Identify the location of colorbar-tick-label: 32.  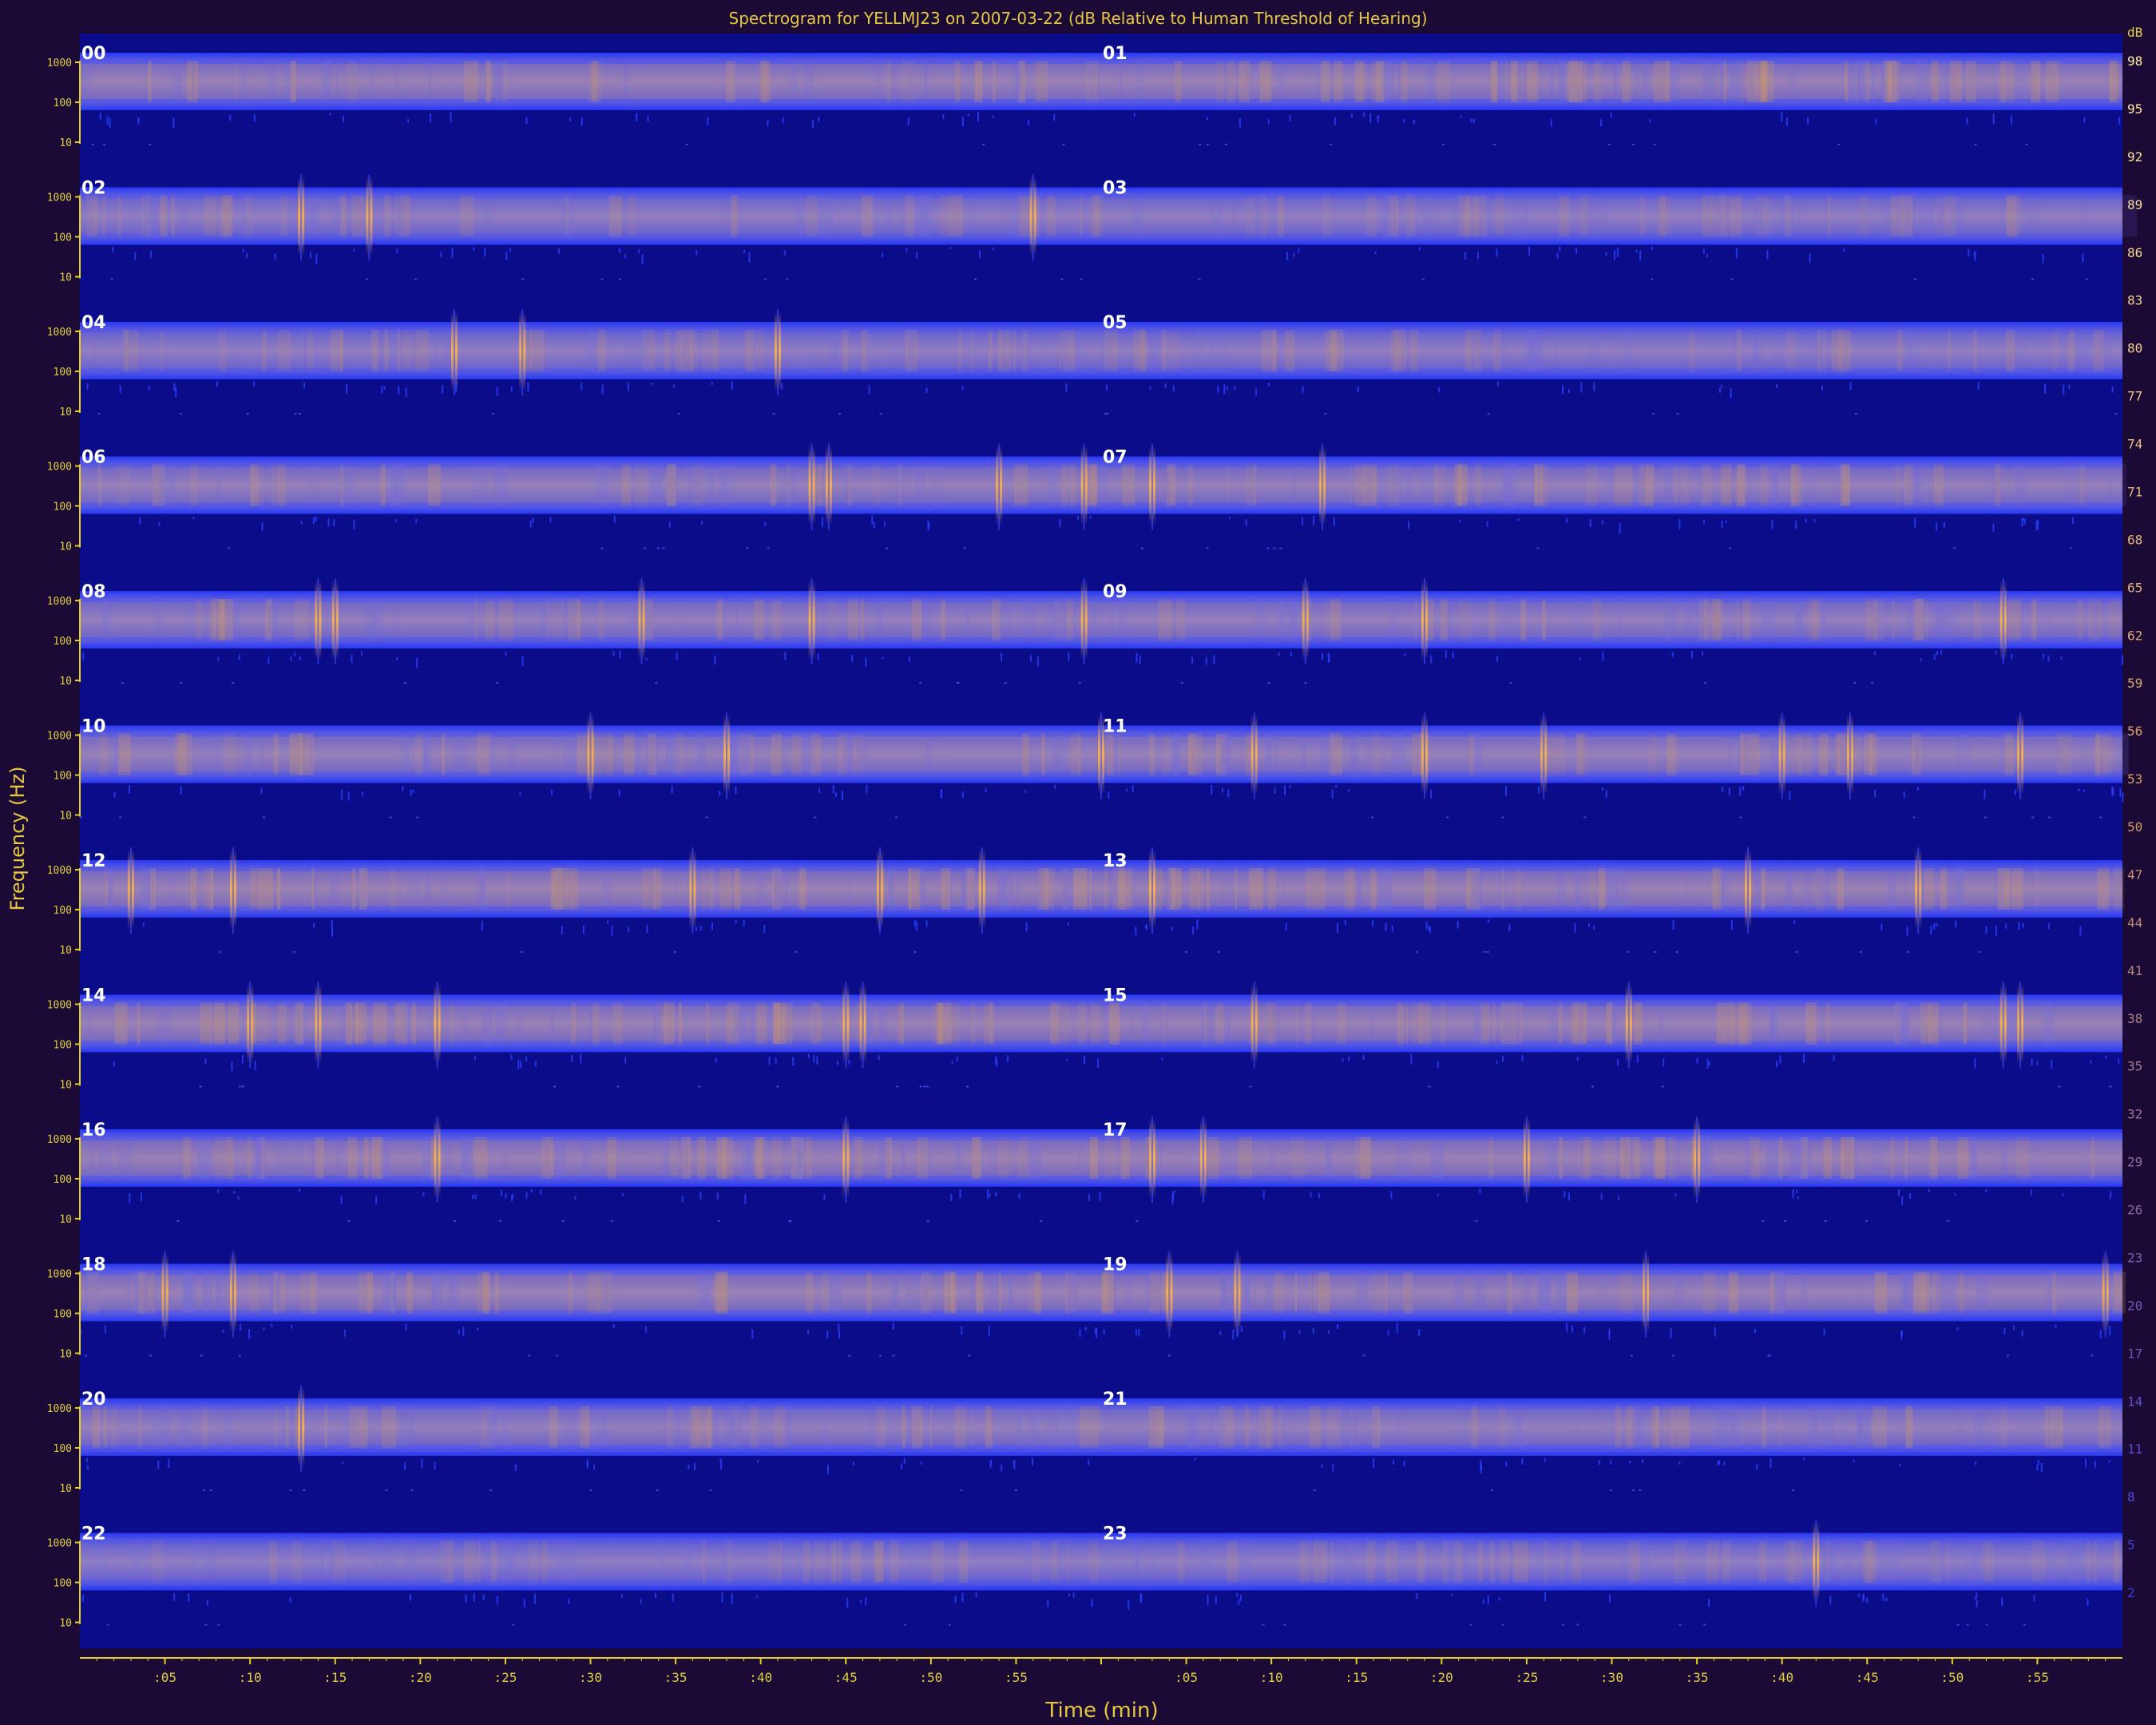
(2134, 1114).